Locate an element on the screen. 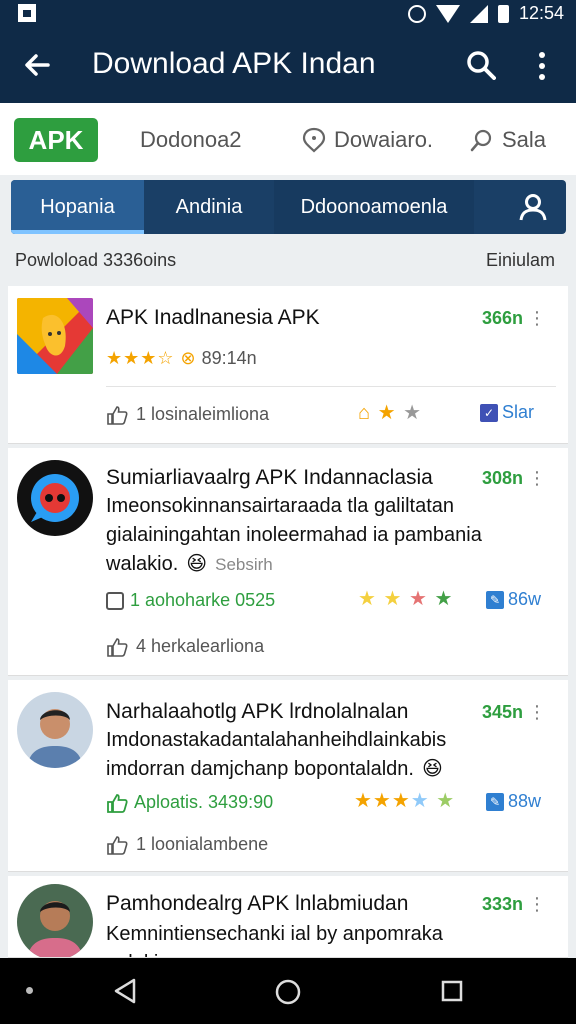 The width and height of the screenshot is (576, 1024). desc-line-2: nalakin is located at coordinates (326, 953).